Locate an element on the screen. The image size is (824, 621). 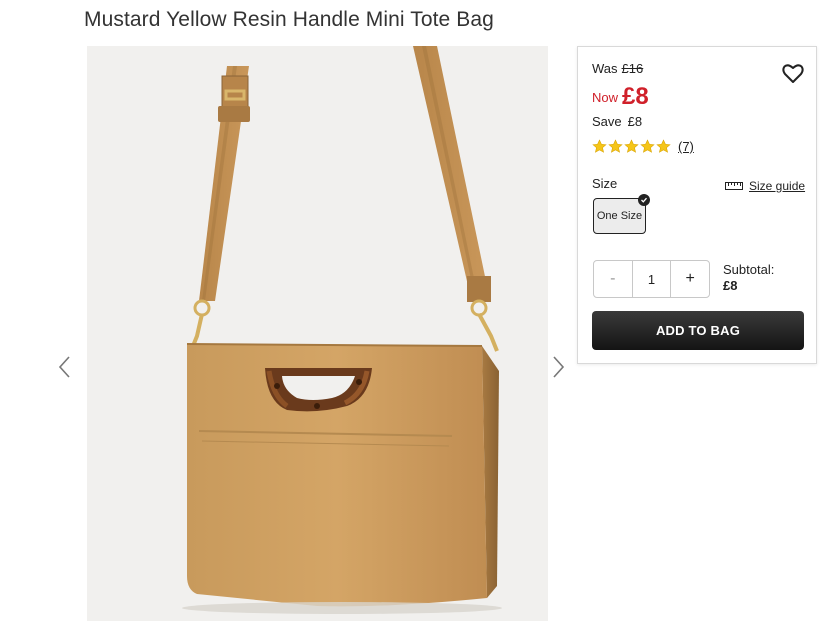
size-option-one-size: One Size is located at coordinates (621, 214).